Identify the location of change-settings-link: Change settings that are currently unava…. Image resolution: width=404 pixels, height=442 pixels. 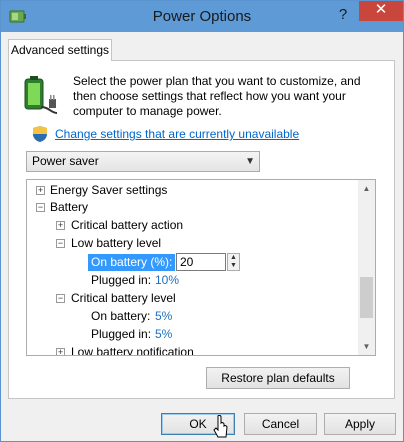
(177, 134).